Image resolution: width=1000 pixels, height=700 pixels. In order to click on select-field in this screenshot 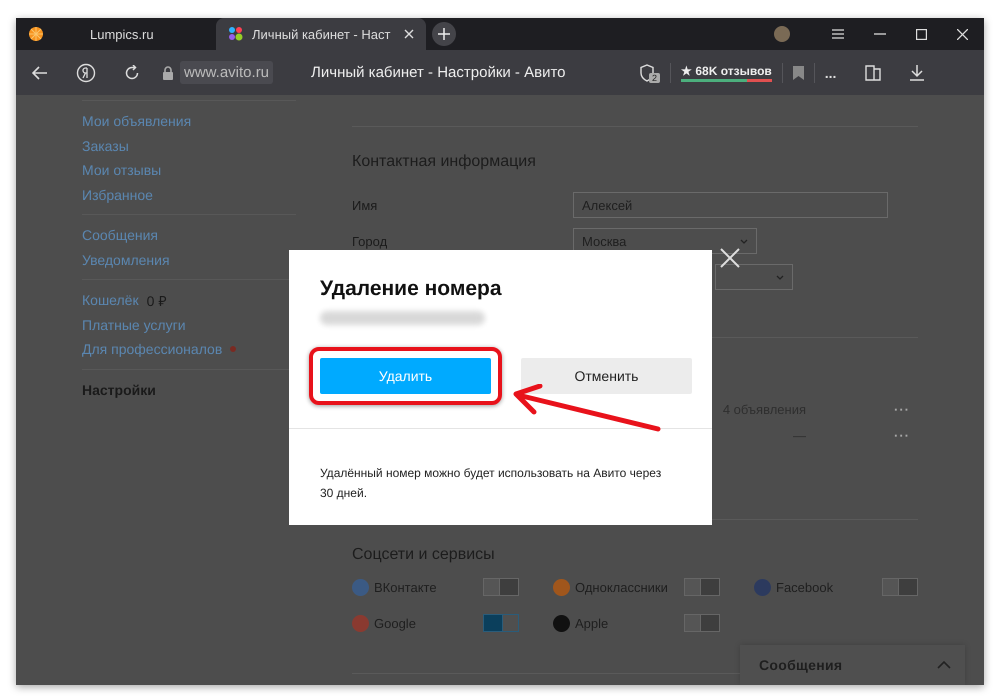, I will do `click(754, 277)`.